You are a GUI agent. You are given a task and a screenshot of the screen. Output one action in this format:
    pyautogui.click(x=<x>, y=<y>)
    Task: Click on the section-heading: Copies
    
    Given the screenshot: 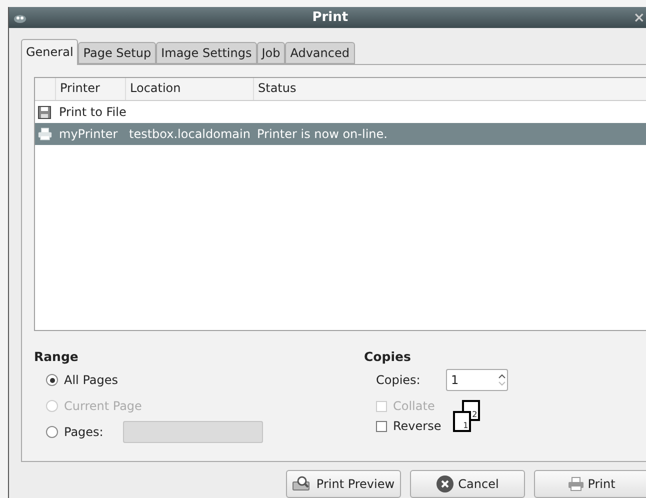 What is the action you would take?
    pyautogui.click(x=388, y=356)
    